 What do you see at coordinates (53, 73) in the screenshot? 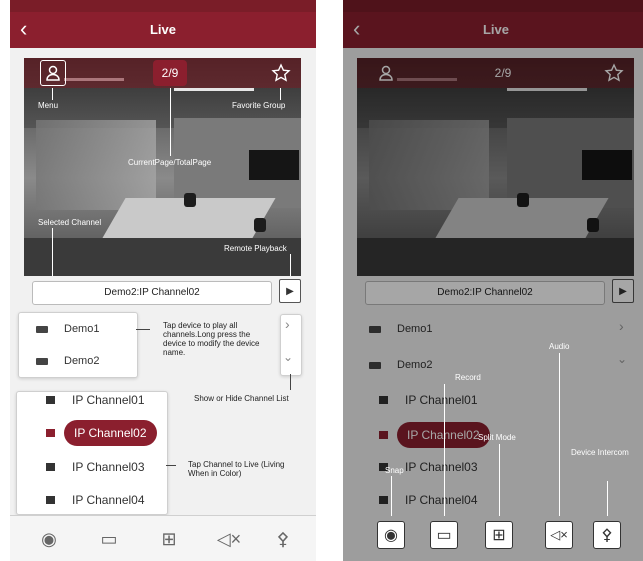
I see `user-icon` at bounding box center [53, 73].